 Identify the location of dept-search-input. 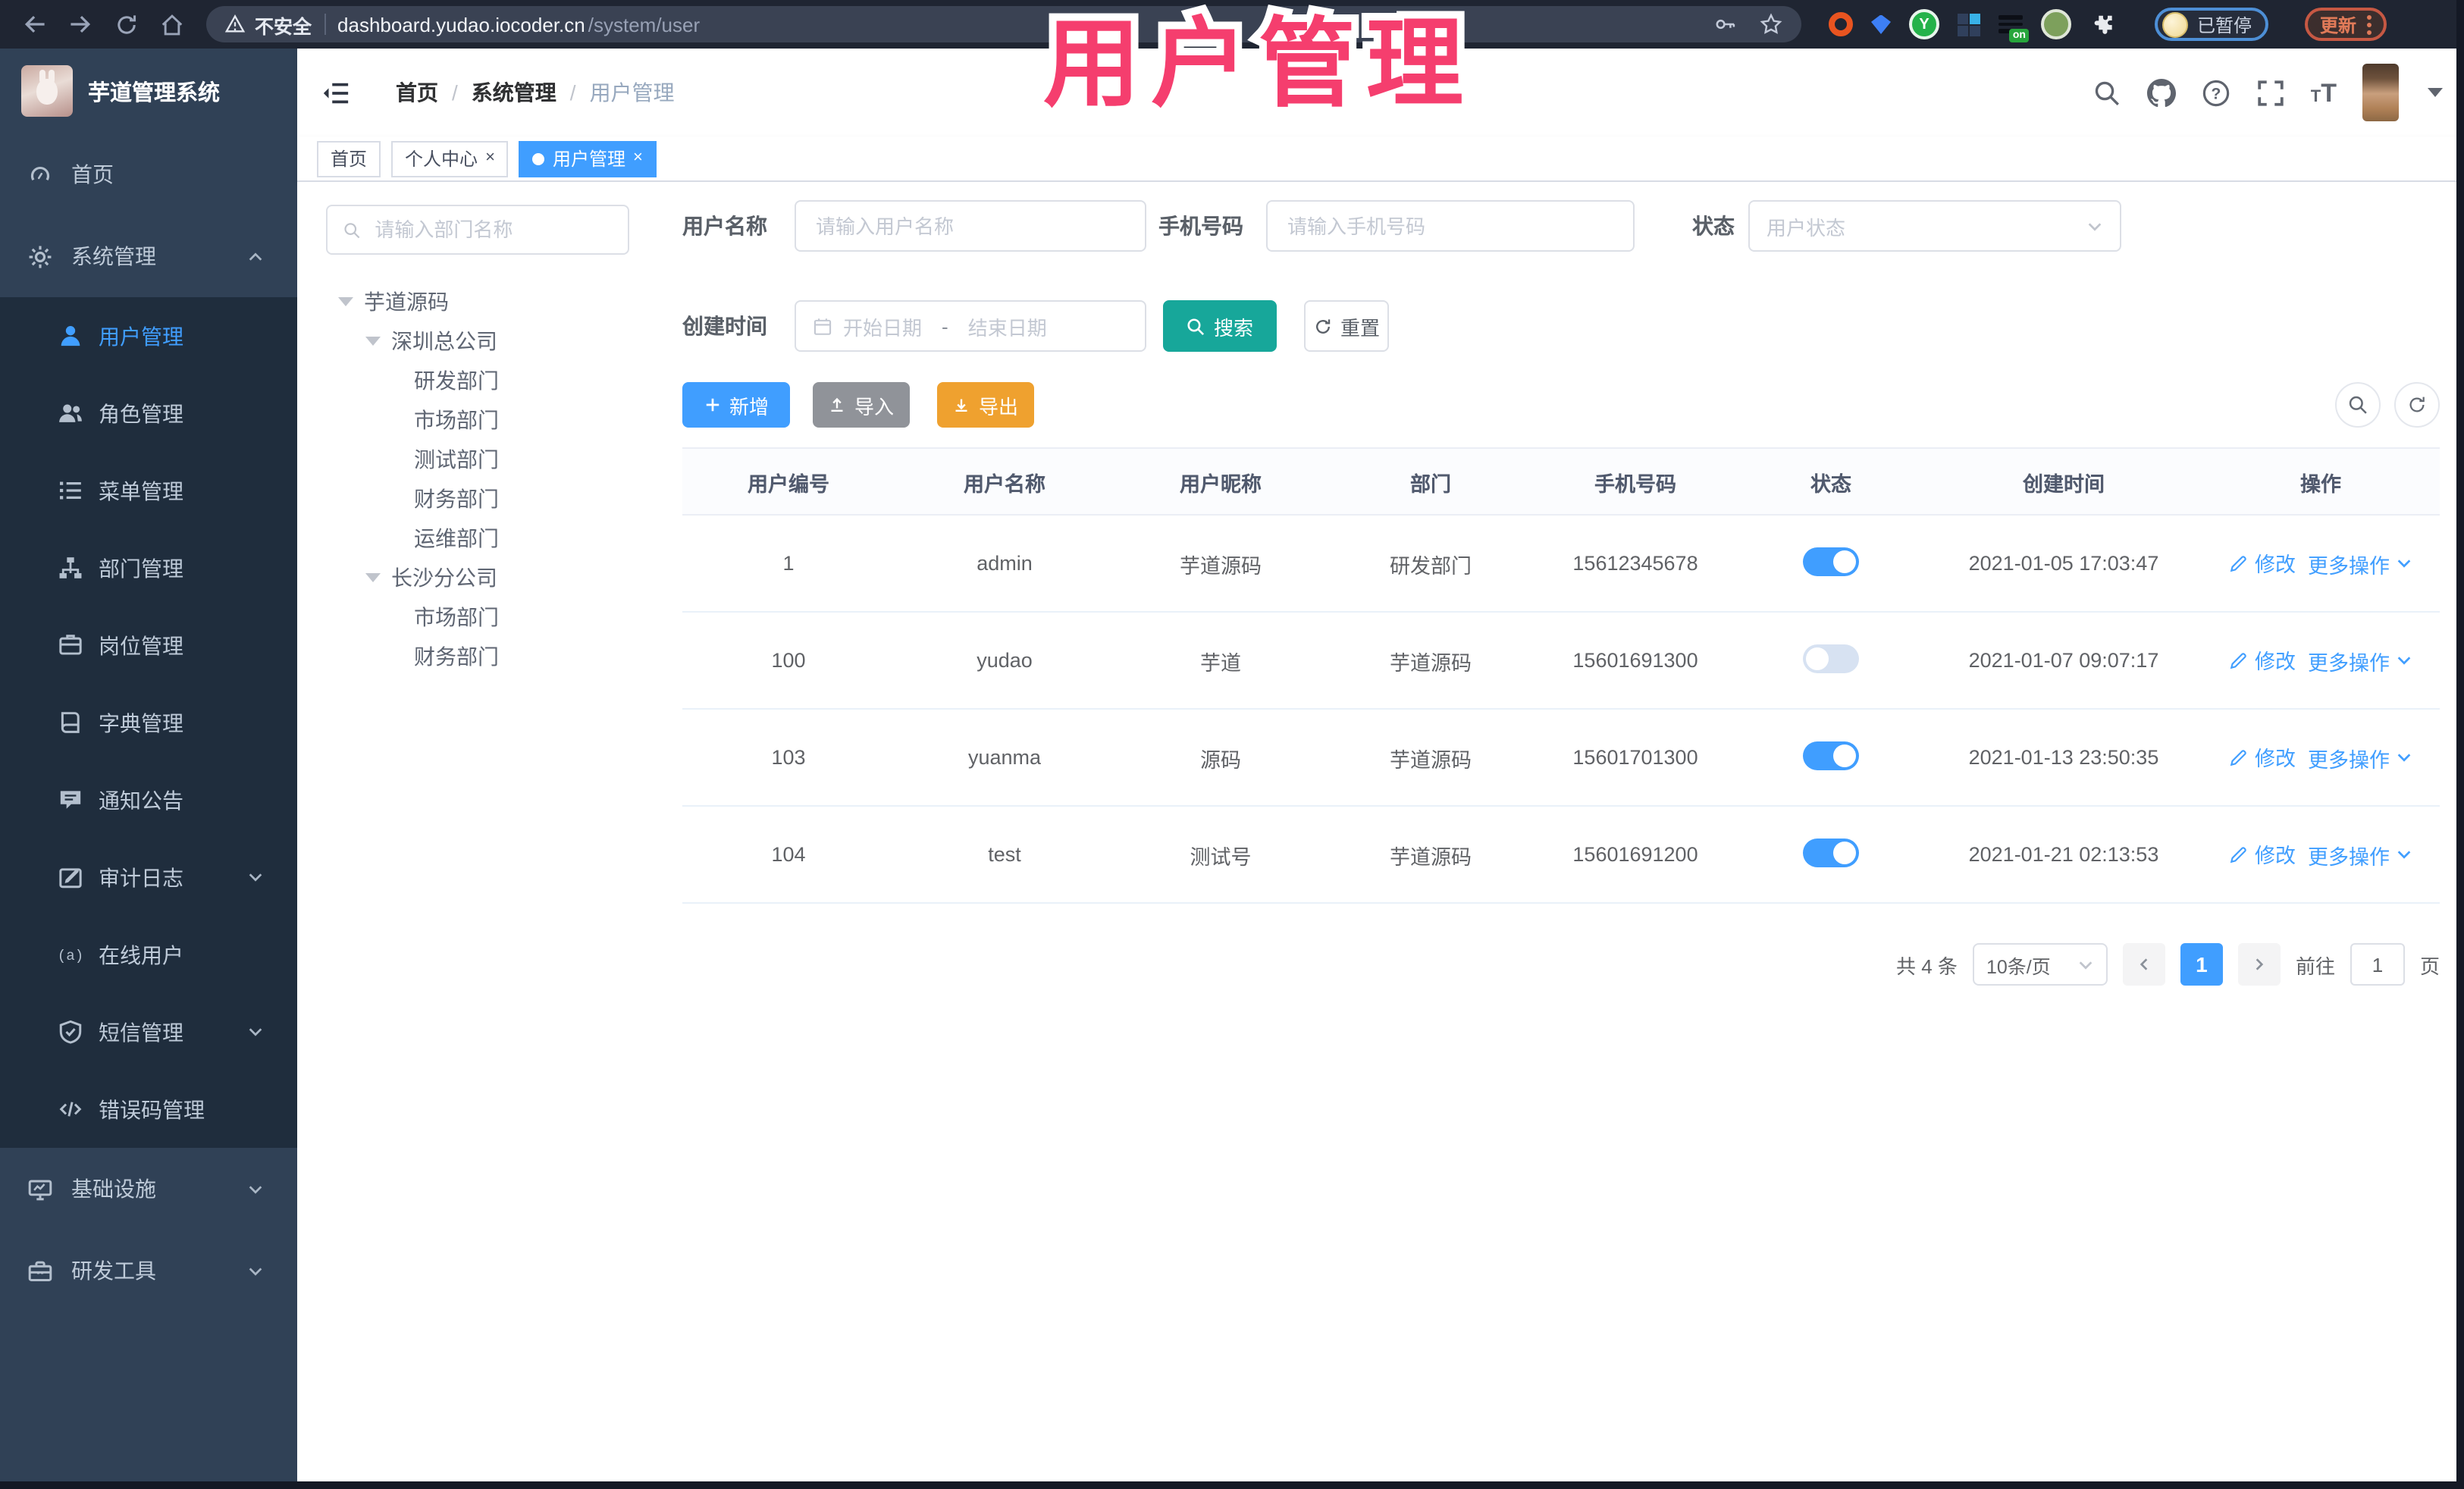
(492, 230).